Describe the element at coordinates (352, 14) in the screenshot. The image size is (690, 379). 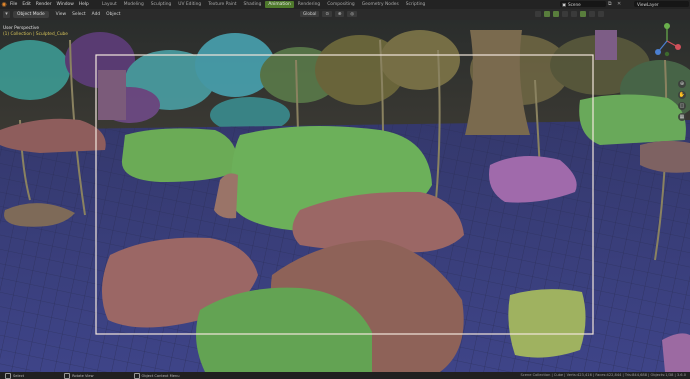
I see `proportional-edit-icon: ◎` at that location.